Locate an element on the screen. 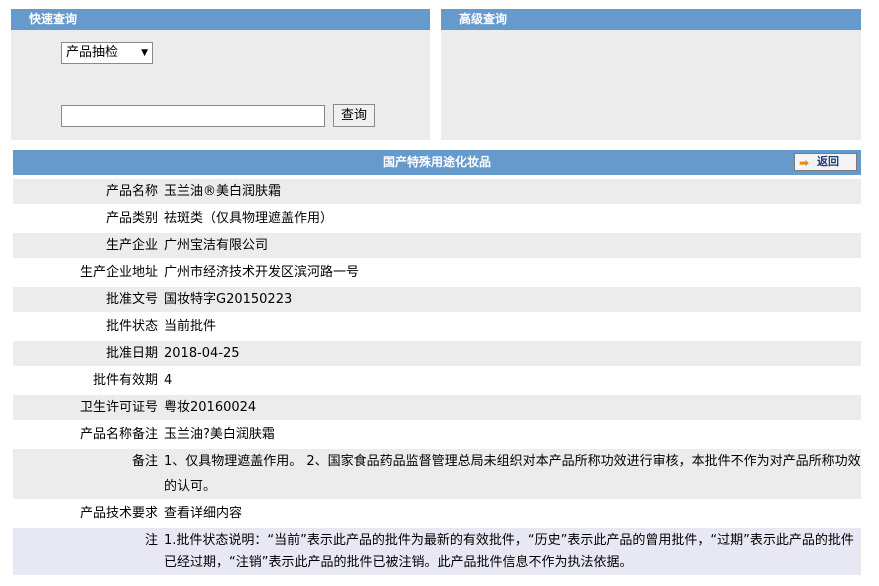  row-value: 2018-04-25 is located at coordinates (511, 353).